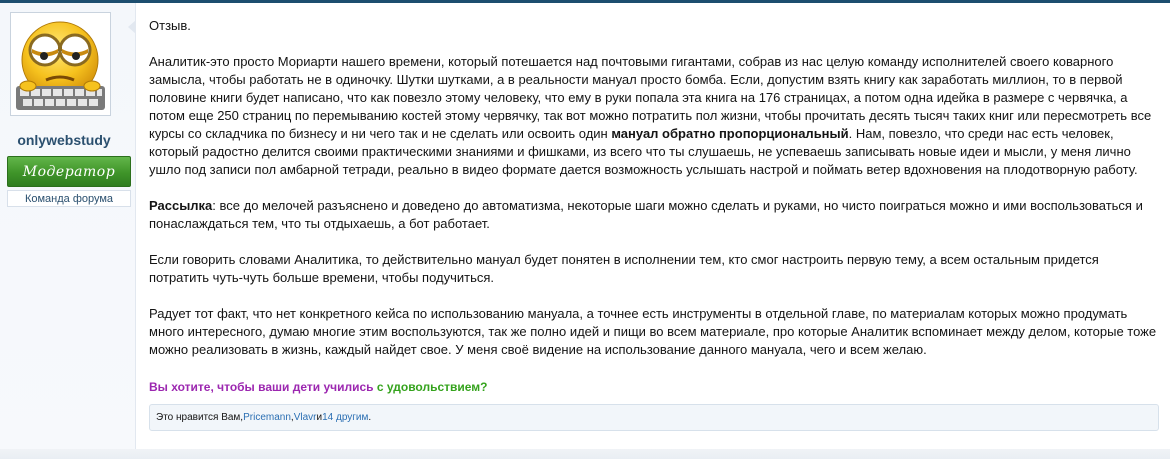  What do you see at coordinates (132, 27) in the screenshot?
I see `message-pointer` at bounding box center [132, 27].